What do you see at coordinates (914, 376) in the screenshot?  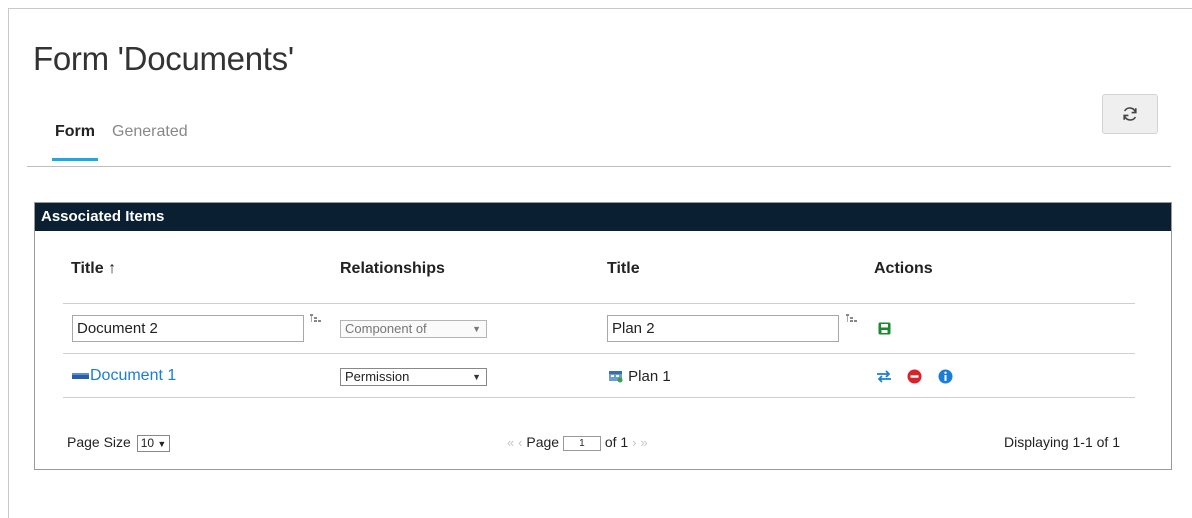 I see `remove-icon` at bounding box center [914, 376].